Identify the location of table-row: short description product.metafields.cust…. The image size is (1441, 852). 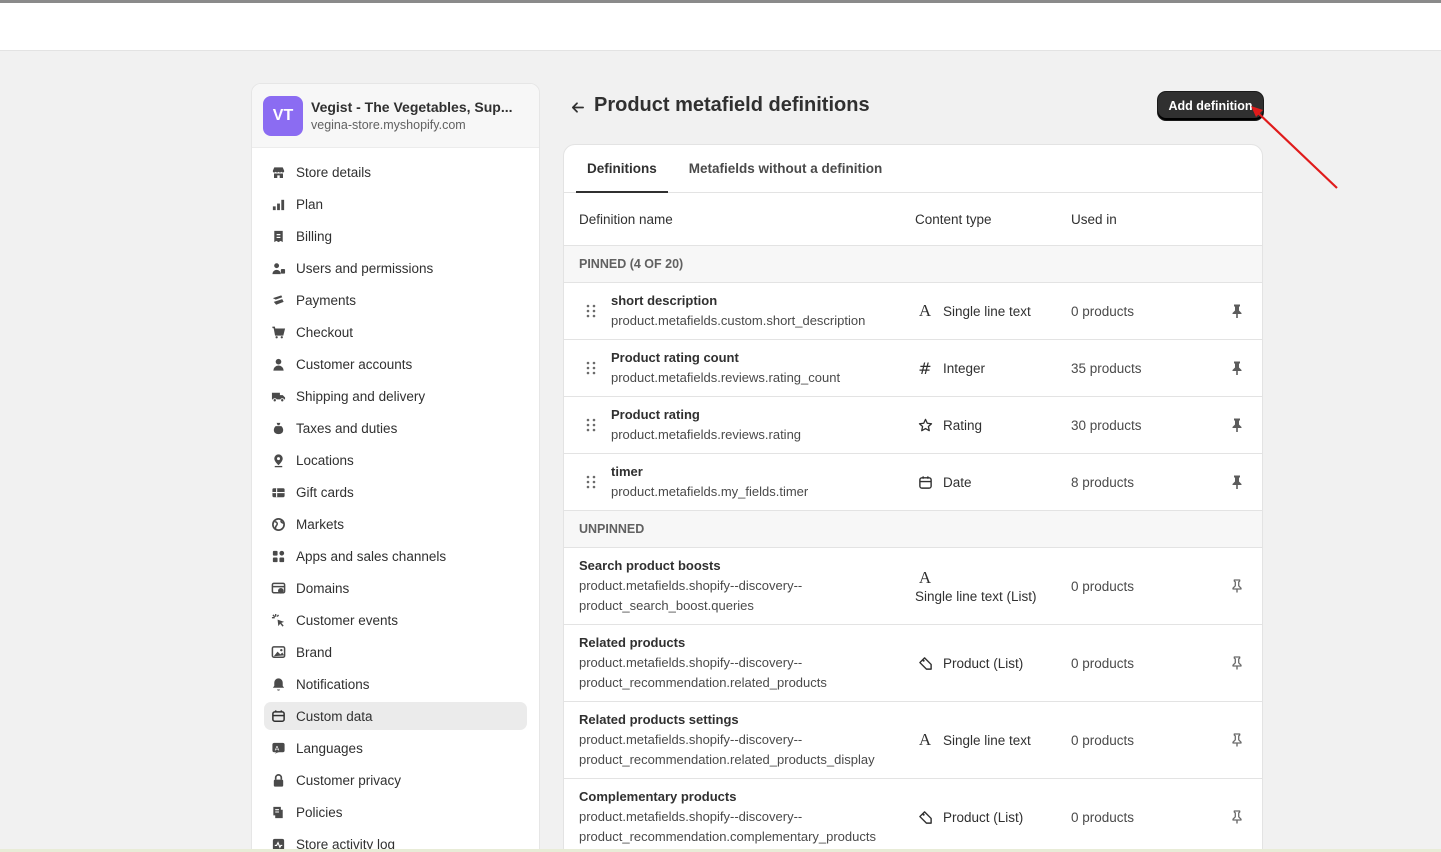
(913, 311).